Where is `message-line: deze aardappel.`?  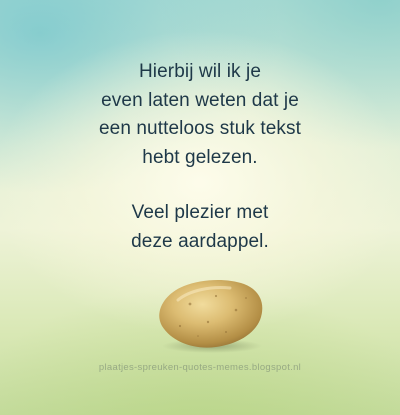
message-line: deze aardappel. is located at coordinates (200, 241).